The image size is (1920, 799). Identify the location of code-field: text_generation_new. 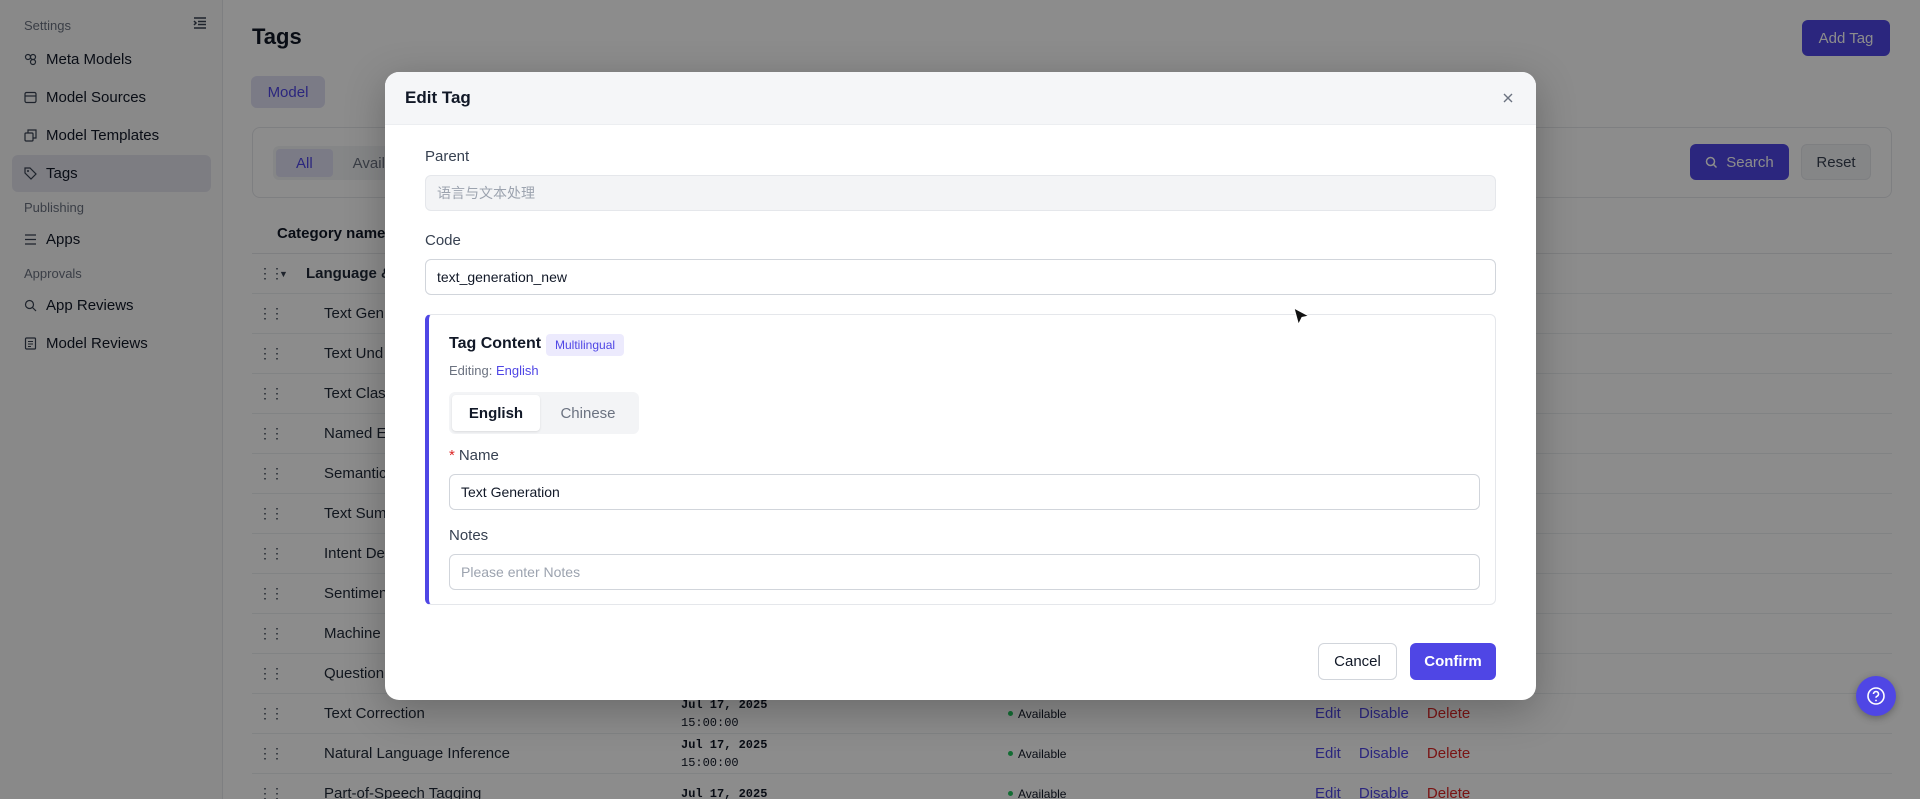
(960, 277).